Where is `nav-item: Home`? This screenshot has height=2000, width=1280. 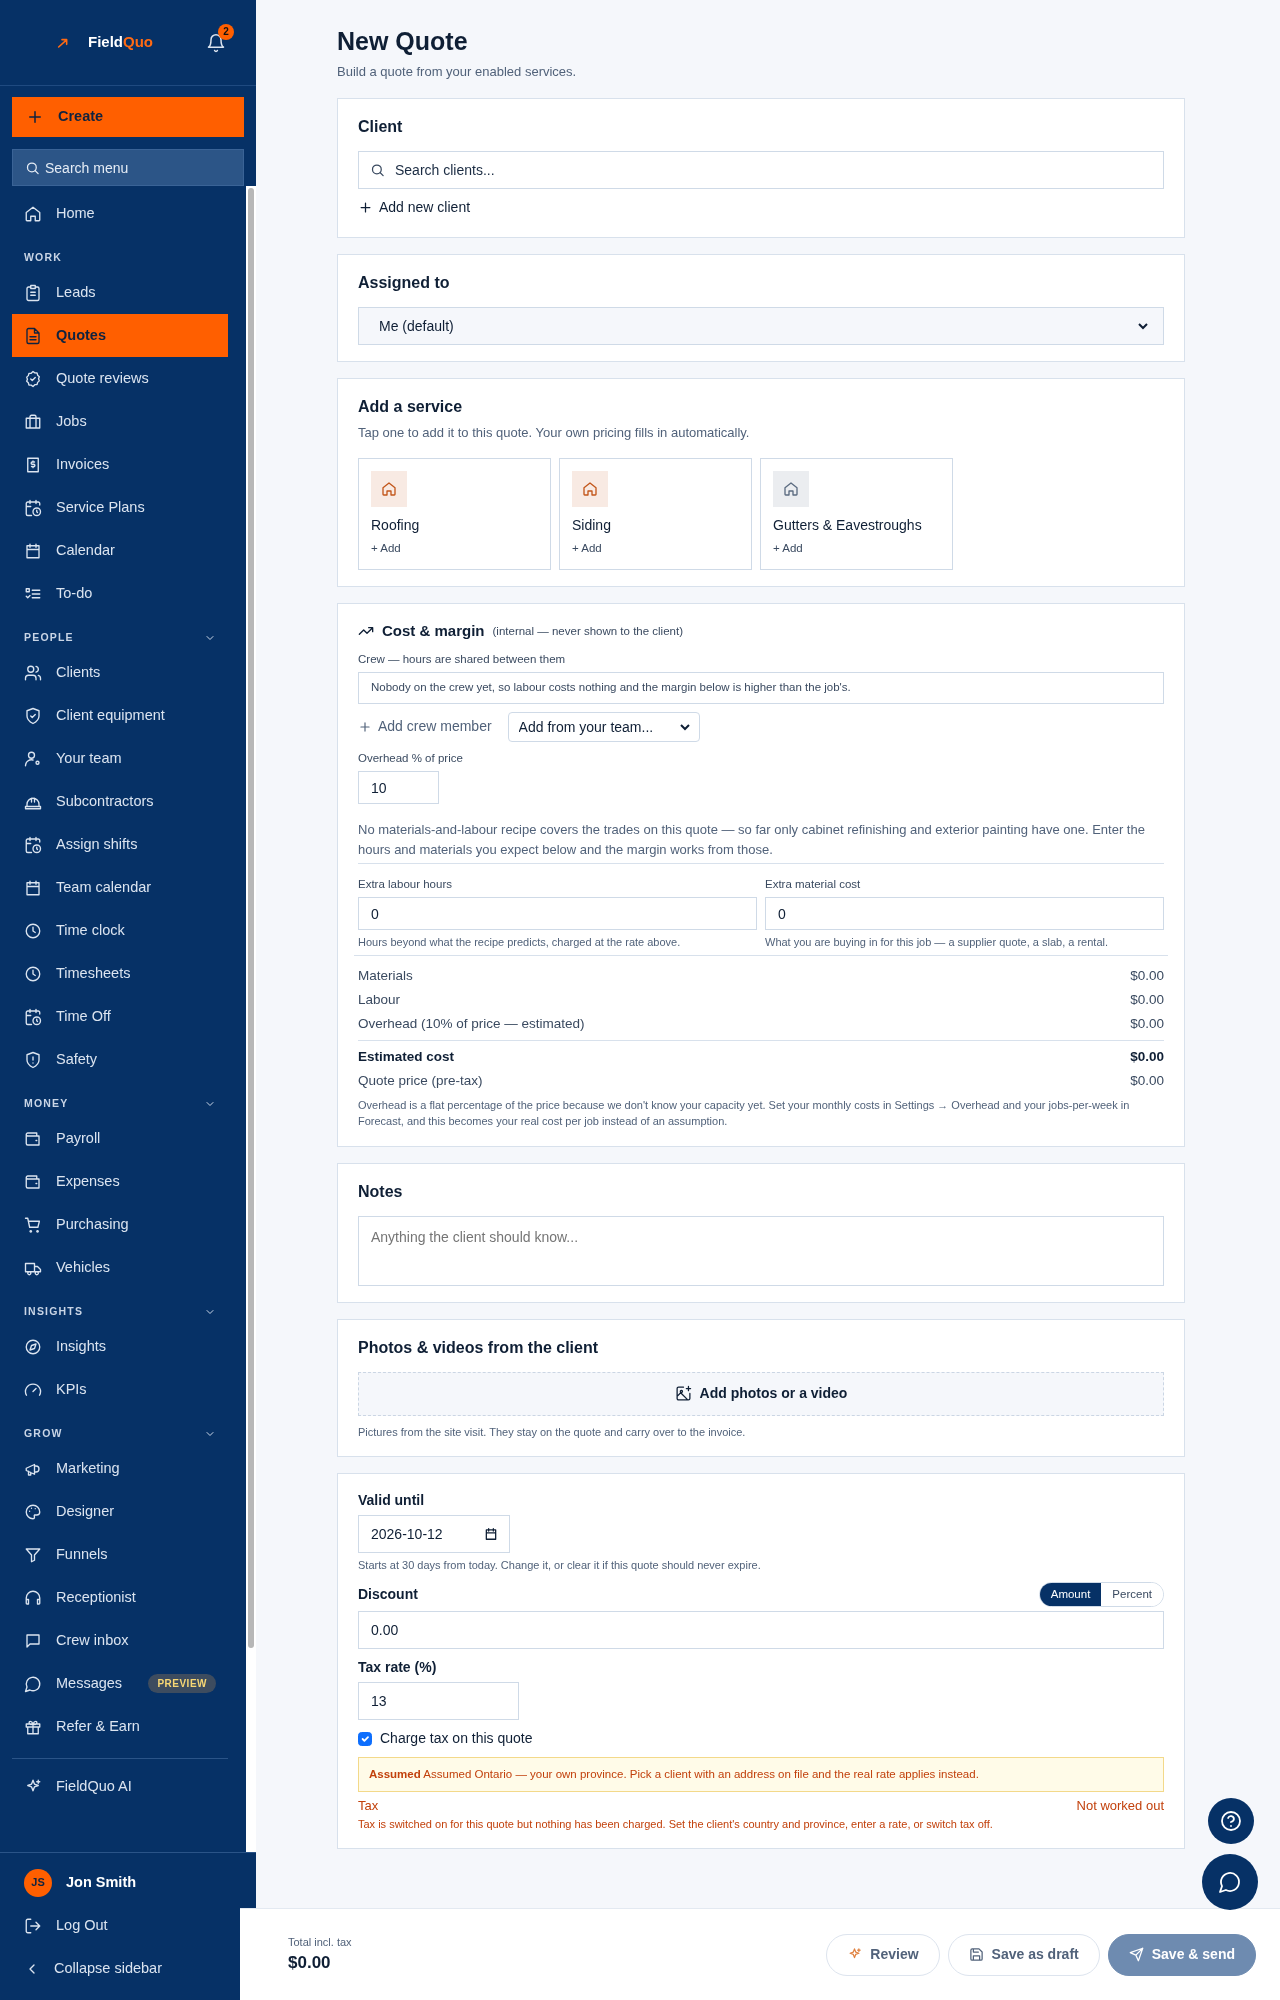
nav-item: Home is located at coordinates (120, 213).